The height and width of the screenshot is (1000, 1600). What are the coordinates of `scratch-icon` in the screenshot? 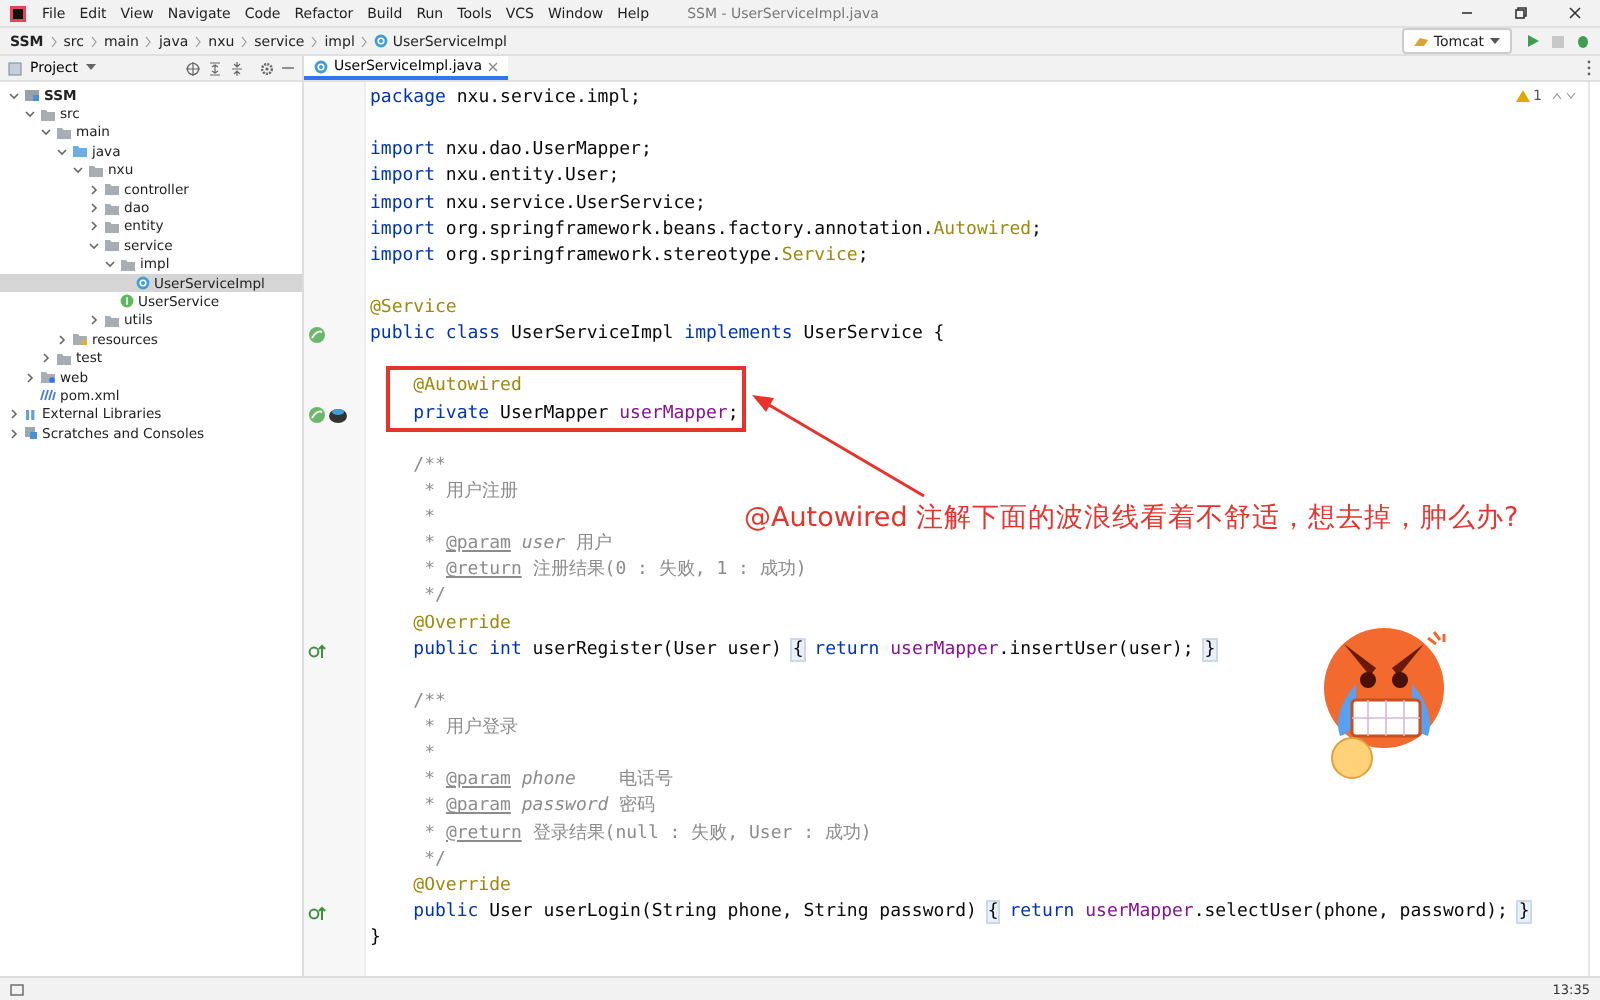 It's located at (31, 433).